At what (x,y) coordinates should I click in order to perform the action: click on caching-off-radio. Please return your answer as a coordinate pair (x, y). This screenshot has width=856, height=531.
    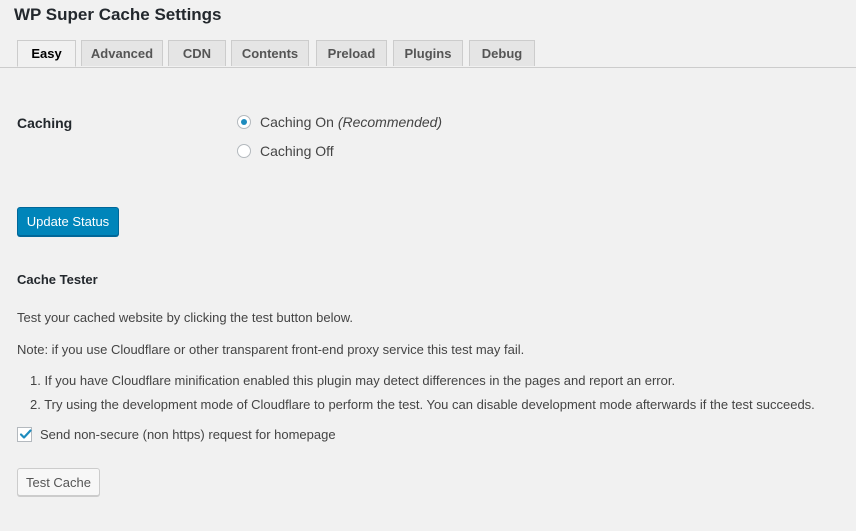
    Looking at the image, I should click on (244, 151).